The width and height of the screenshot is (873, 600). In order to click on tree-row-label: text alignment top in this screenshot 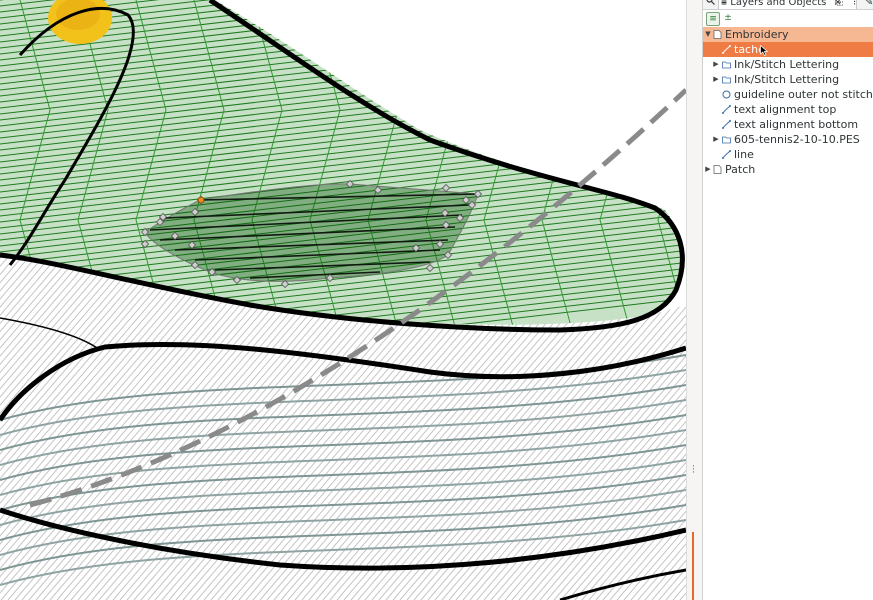, I will do `click(785, 109)`.